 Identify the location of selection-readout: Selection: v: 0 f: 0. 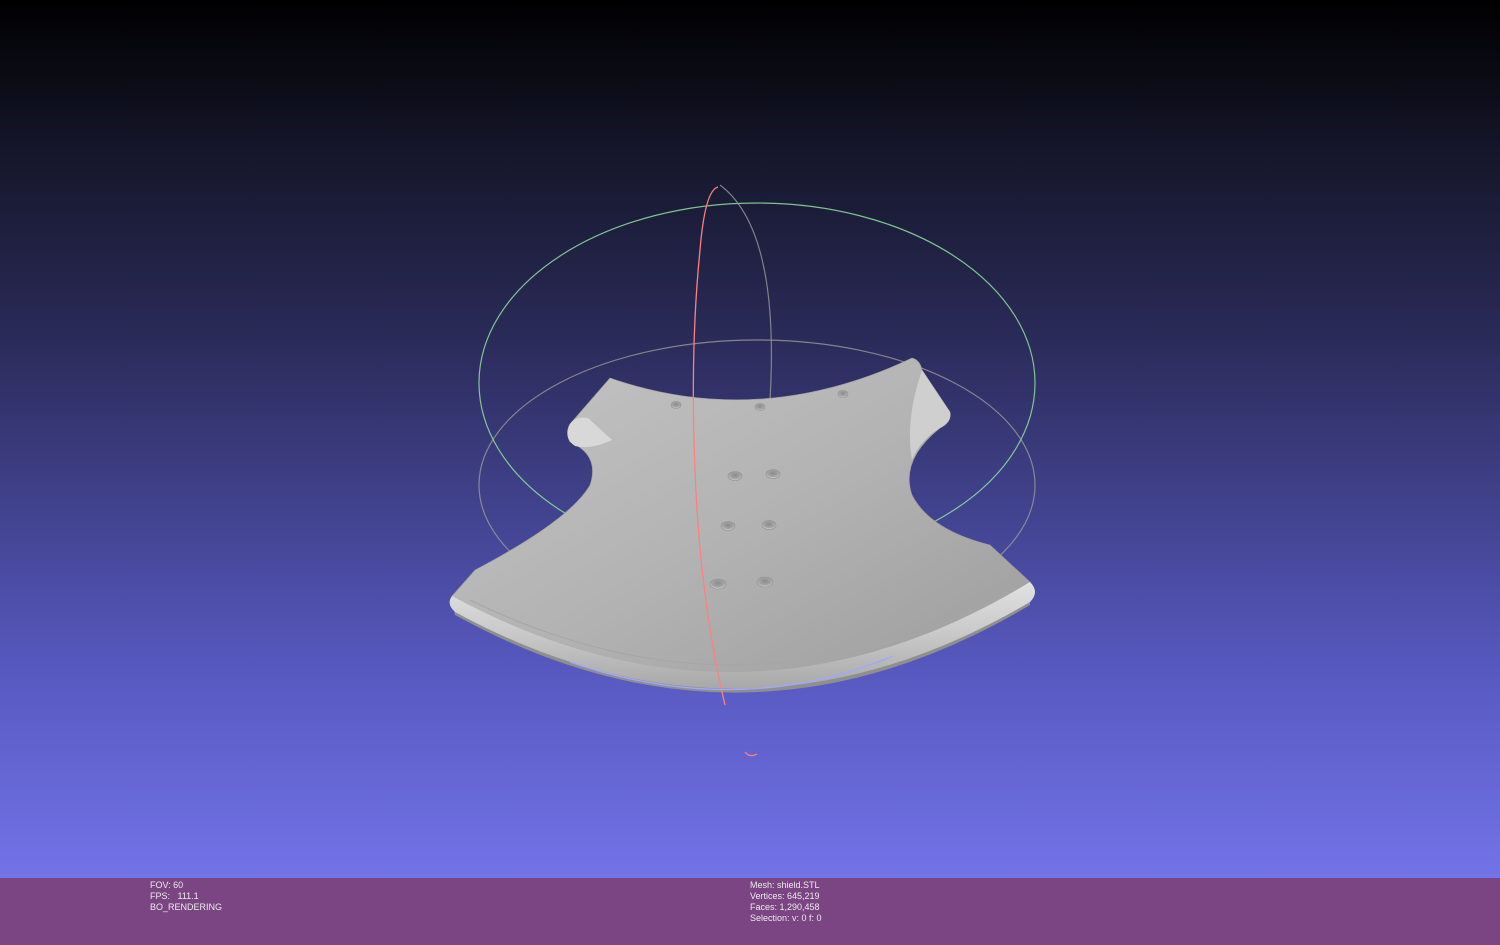
(786, 918).